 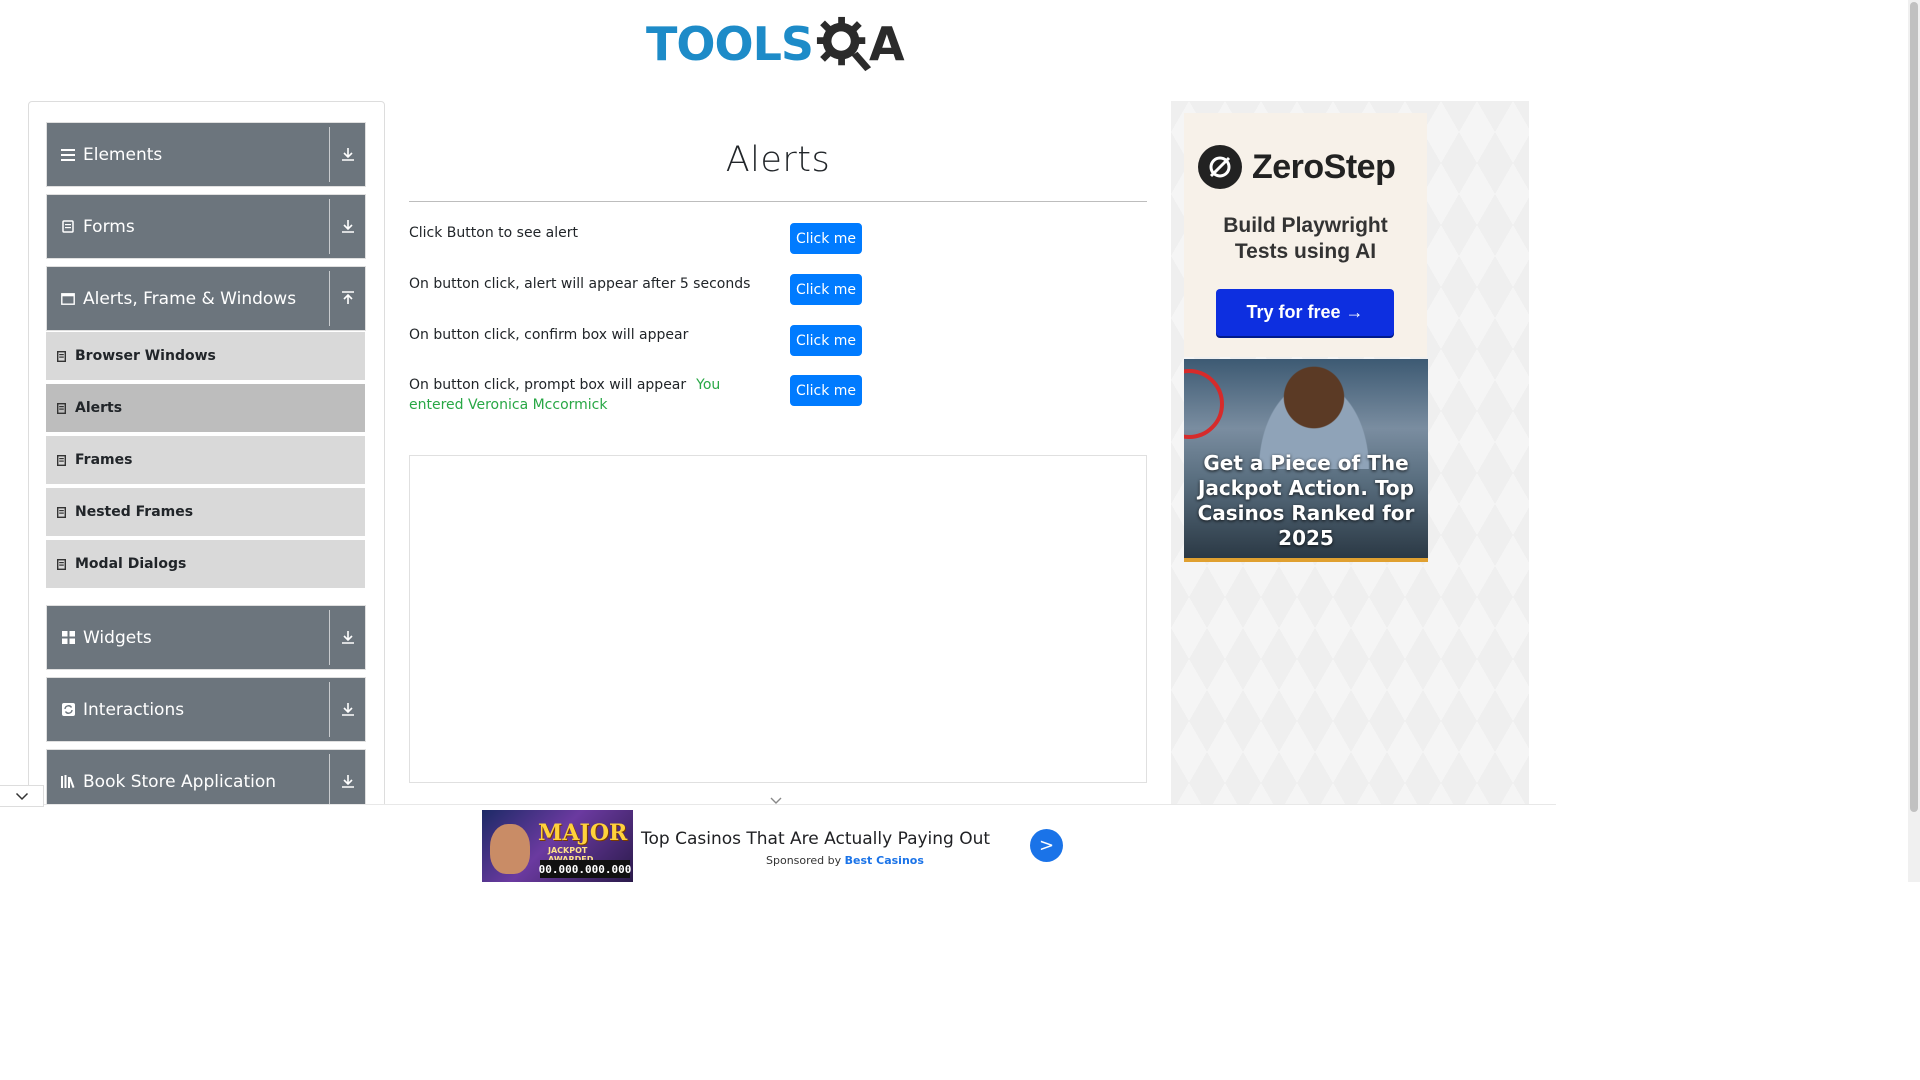 I want to click on confirm-button: Click me, so click(x=826, y=340).